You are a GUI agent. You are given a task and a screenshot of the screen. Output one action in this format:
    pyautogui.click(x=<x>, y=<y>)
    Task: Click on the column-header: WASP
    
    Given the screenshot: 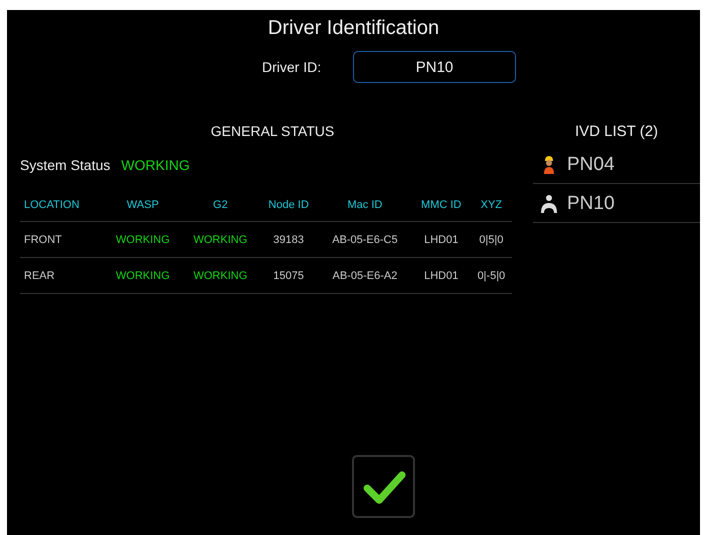 What is the action you would take?
    pyautogui.click(x=143, y=205)
    